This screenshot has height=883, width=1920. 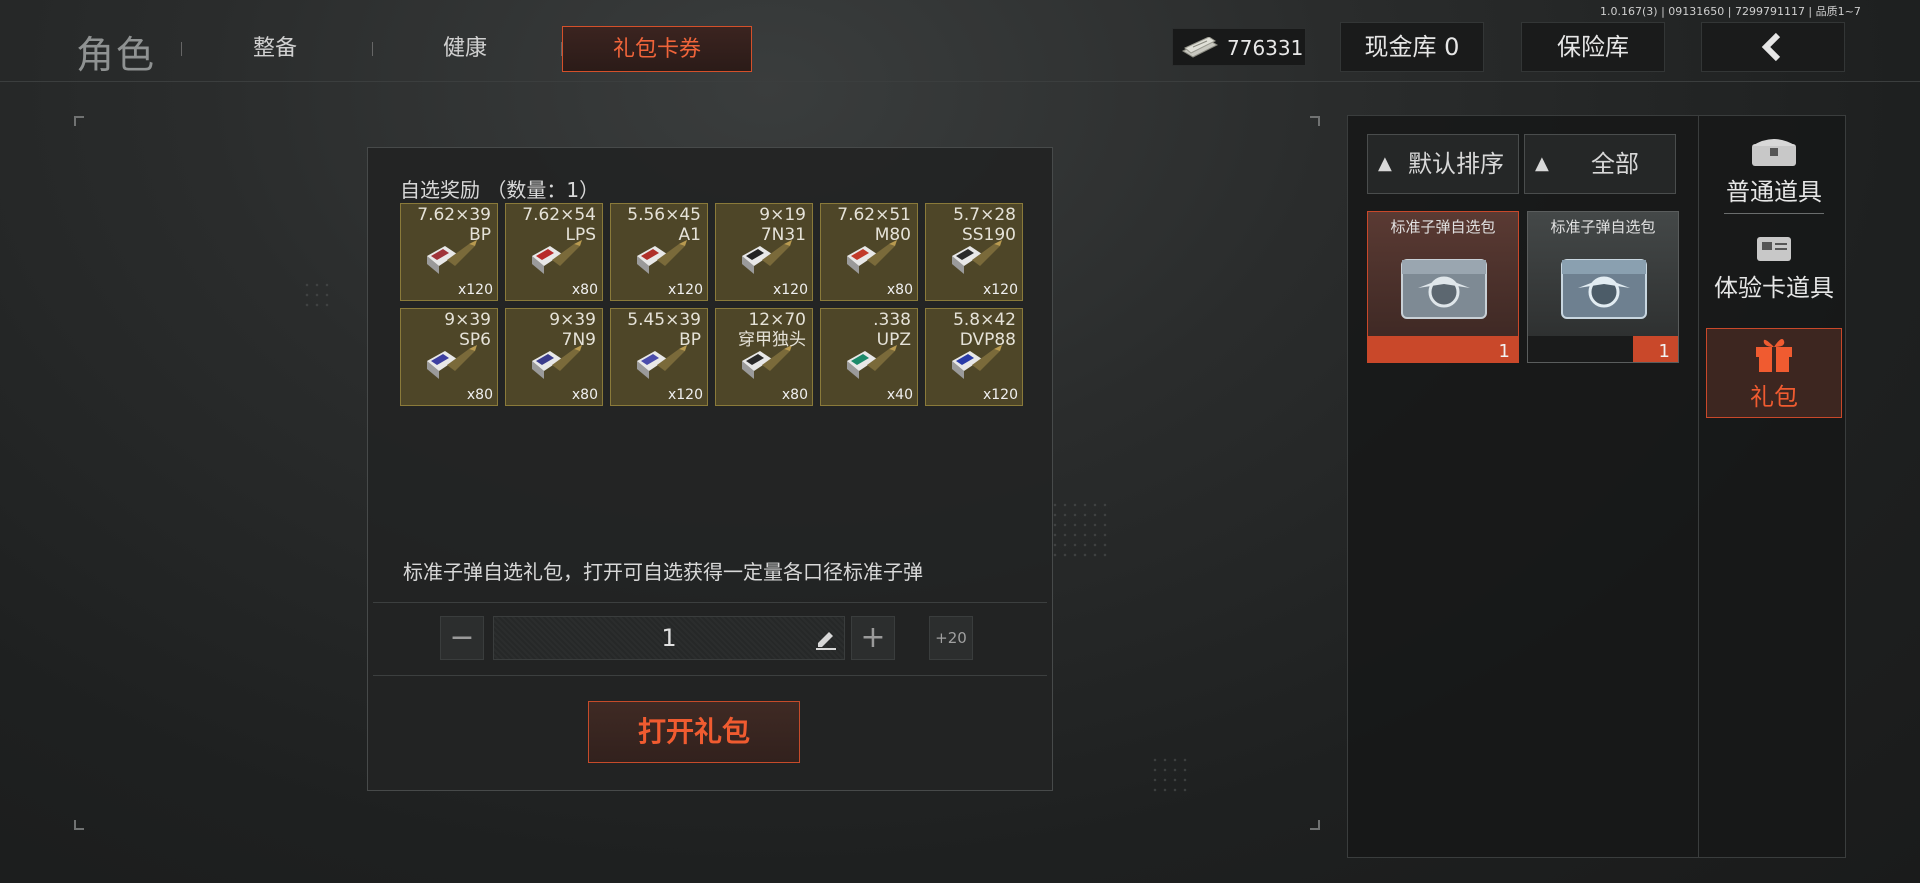 What do you see at coordinates (465, 49) in the screenshot?
I see `tab-health: 健康` at bounding box center [465, 49].